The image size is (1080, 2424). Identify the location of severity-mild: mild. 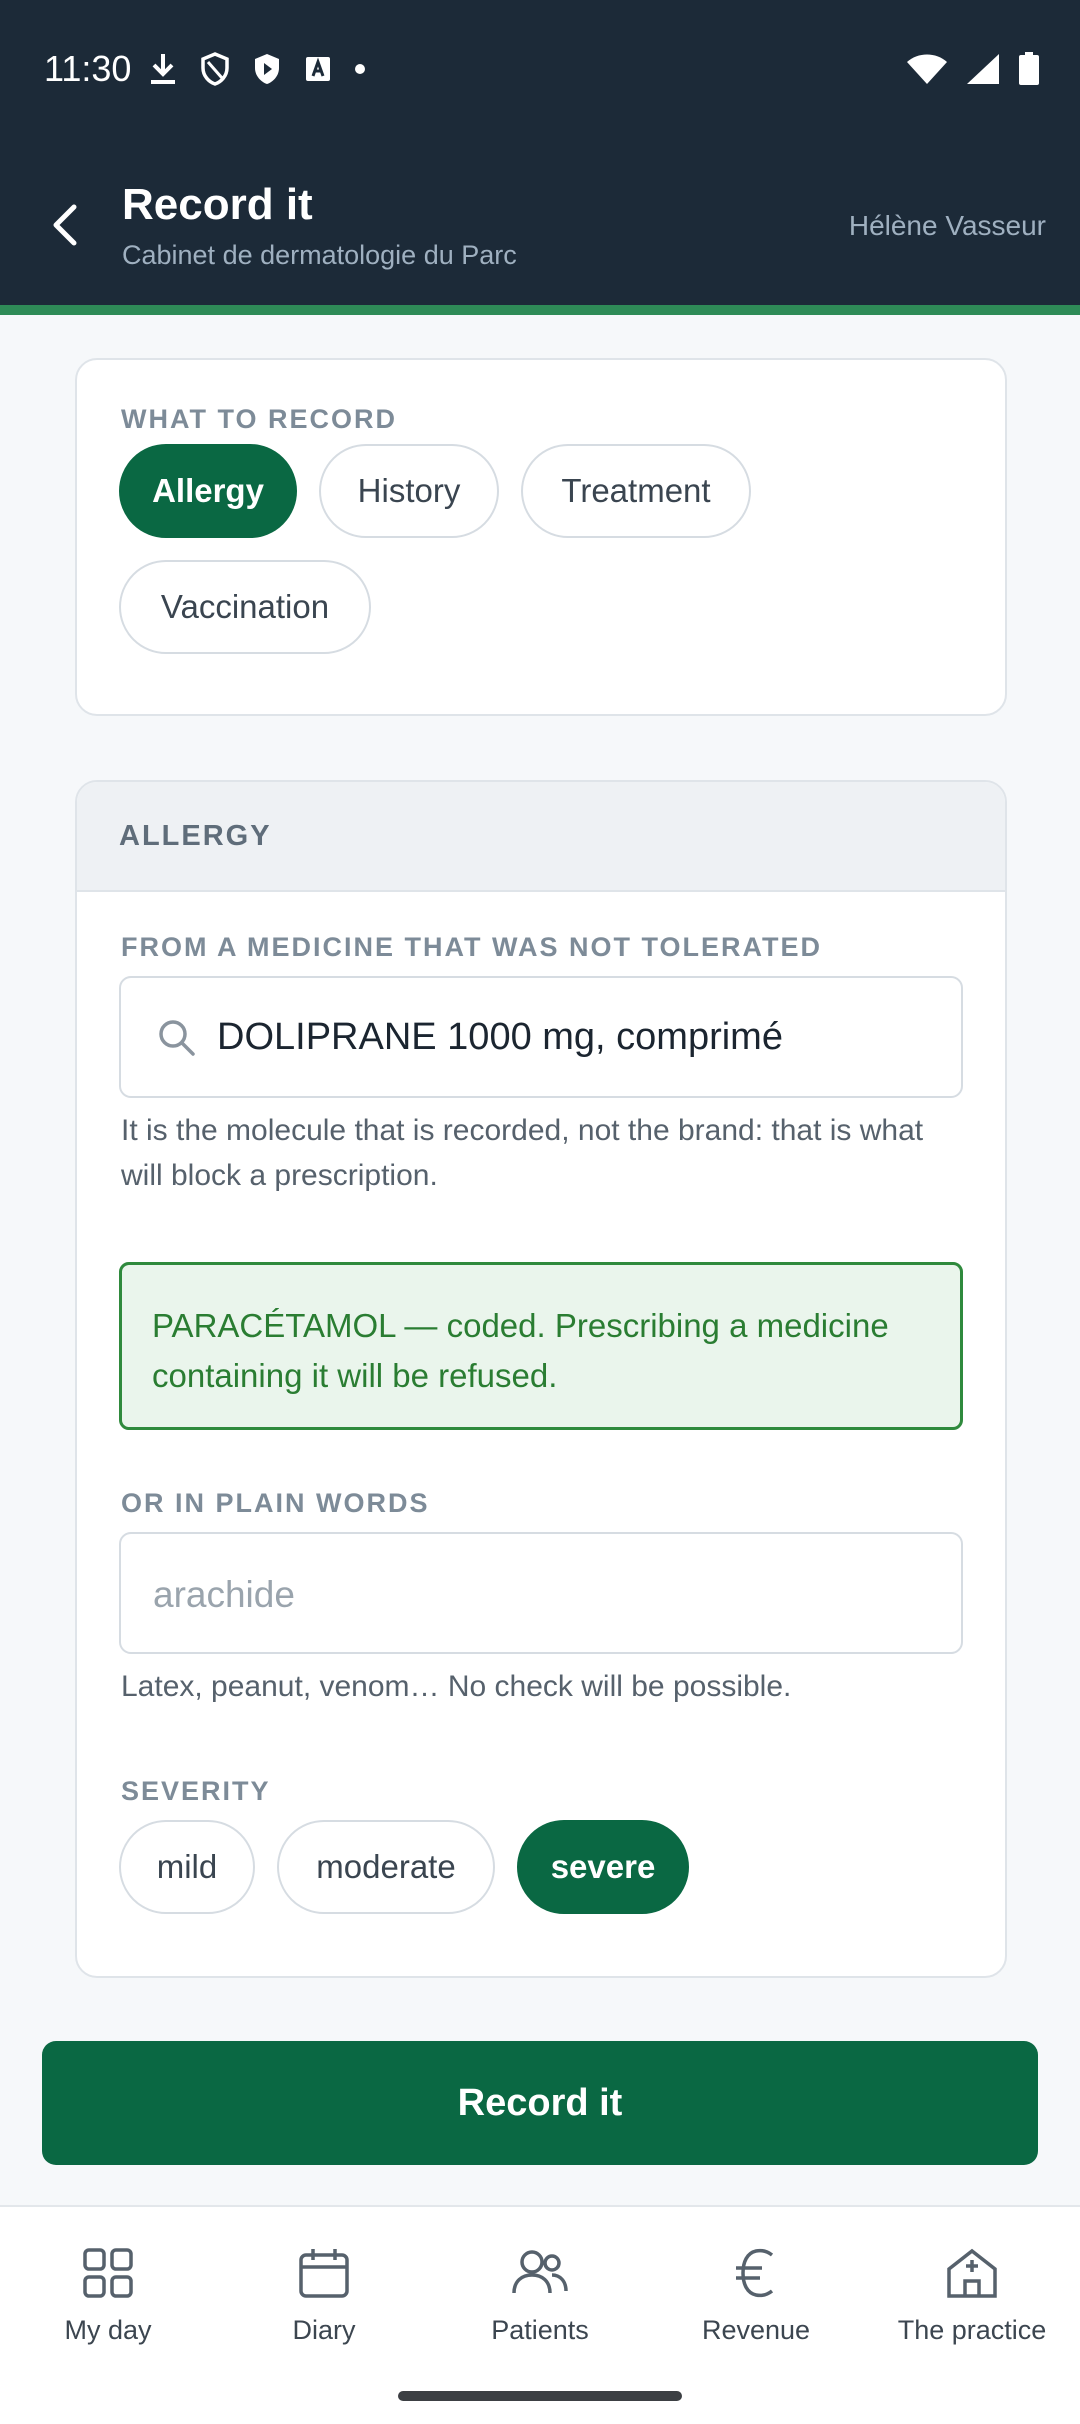
(187, 1867).